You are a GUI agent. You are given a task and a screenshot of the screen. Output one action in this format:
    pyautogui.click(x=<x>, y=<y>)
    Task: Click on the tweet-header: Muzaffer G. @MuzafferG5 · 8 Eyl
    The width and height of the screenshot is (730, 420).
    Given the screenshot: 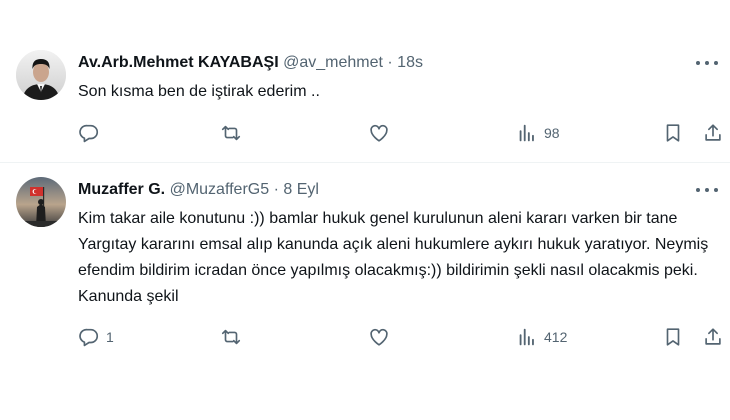 What is the action you would take?
    pyautogui.click(x=198, y=190)
    